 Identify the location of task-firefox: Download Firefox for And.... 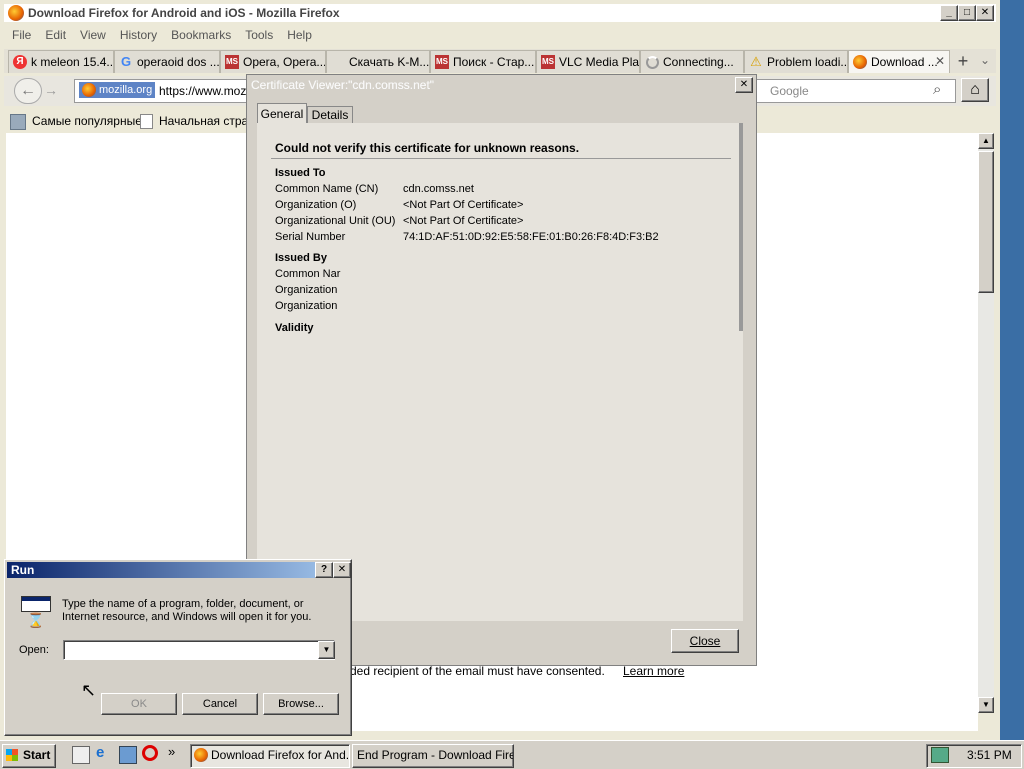
(270, 756).